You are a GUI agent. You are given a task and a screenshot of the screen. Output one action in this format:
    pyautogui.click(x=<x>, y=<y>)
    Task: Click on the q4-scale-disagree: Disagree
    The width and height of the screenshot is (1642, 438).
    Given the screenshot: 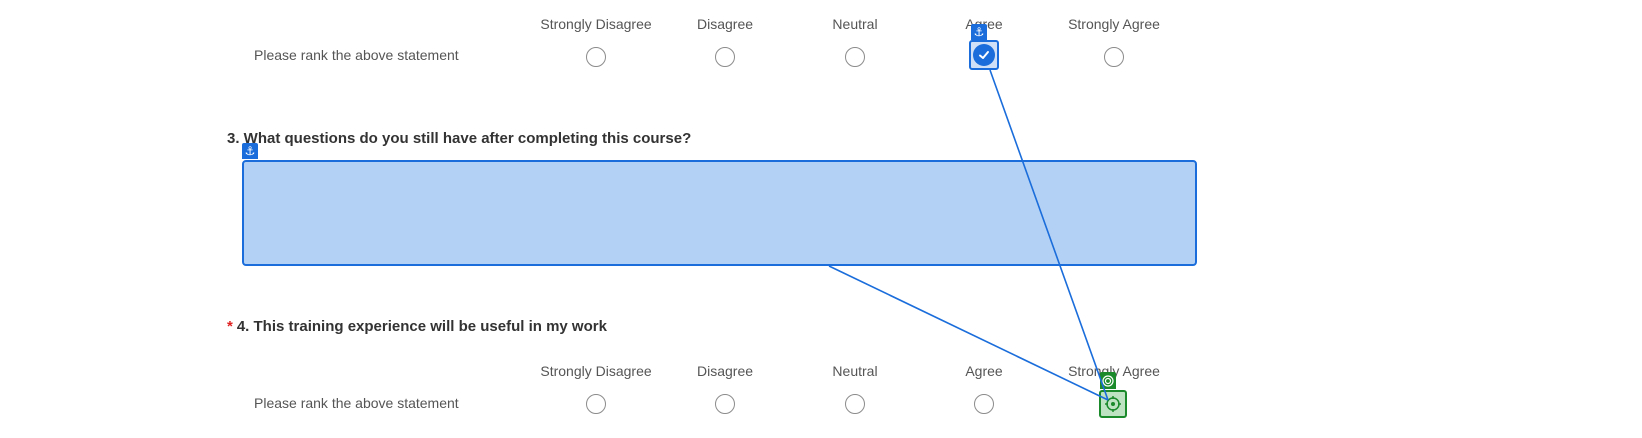 What is the action you would take?
    pyautogui.click(x=725, y=371)
    